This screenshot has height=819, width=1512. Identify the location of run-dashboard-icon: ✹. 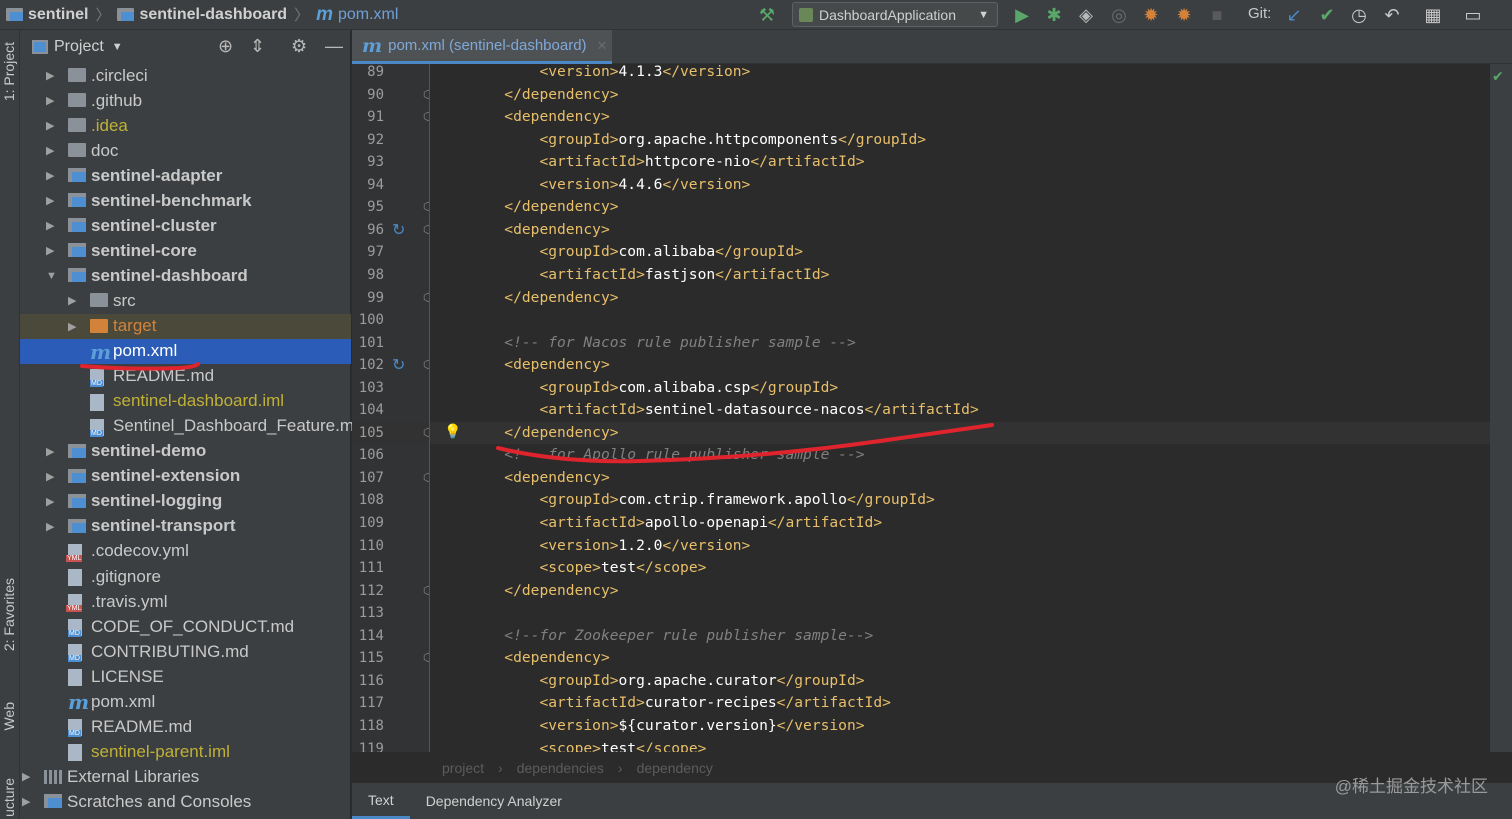
(1184, 15).